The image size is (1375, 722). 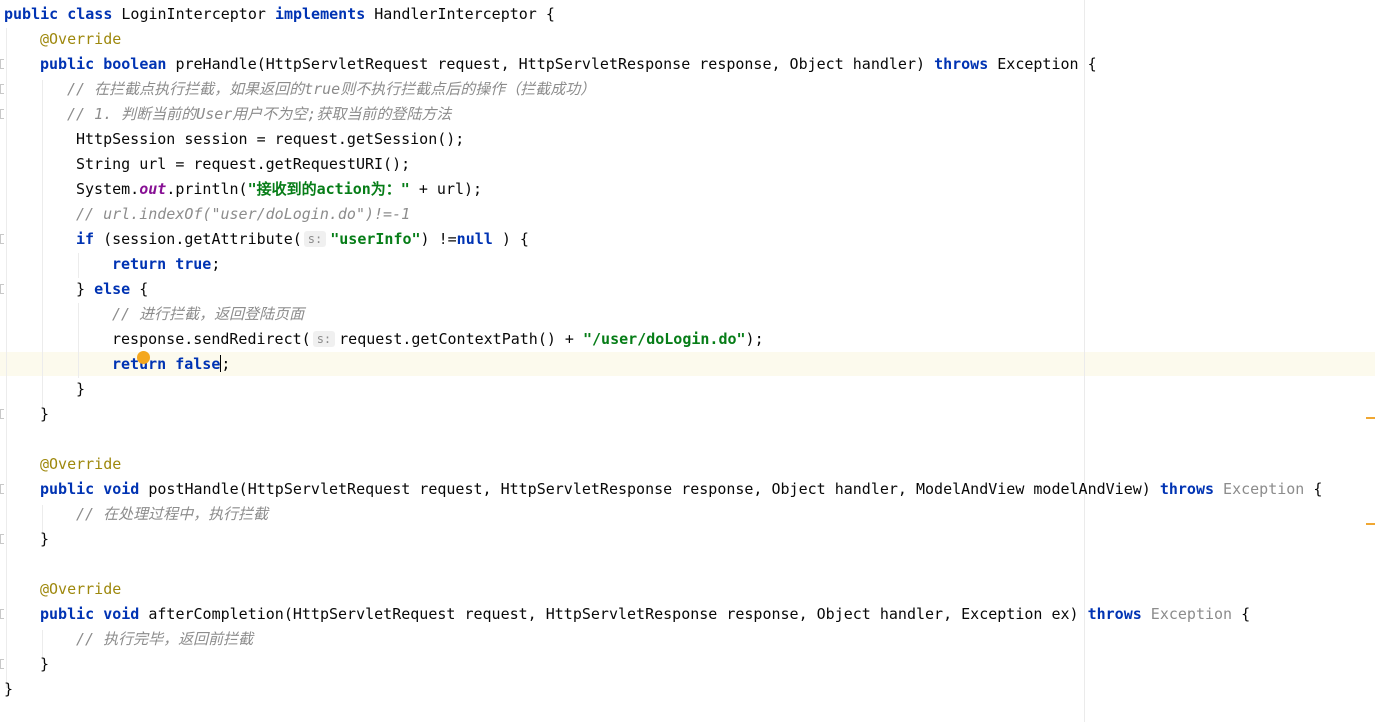 I want to click on comment: // 在处理过程中，执行拦截, so click(x=172, y=514).